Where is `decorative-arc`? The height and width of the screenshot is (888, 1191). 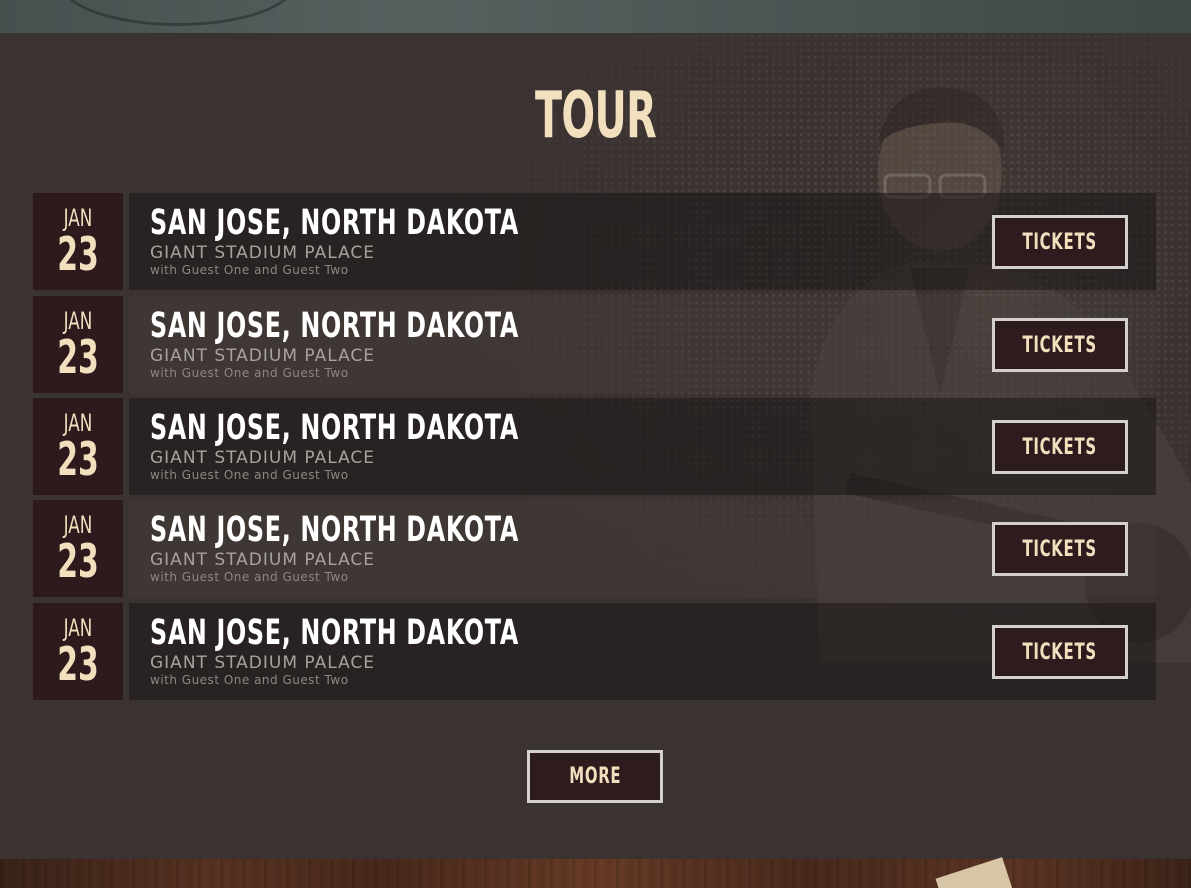 decorative-arc is located at coordinates (178, 13).